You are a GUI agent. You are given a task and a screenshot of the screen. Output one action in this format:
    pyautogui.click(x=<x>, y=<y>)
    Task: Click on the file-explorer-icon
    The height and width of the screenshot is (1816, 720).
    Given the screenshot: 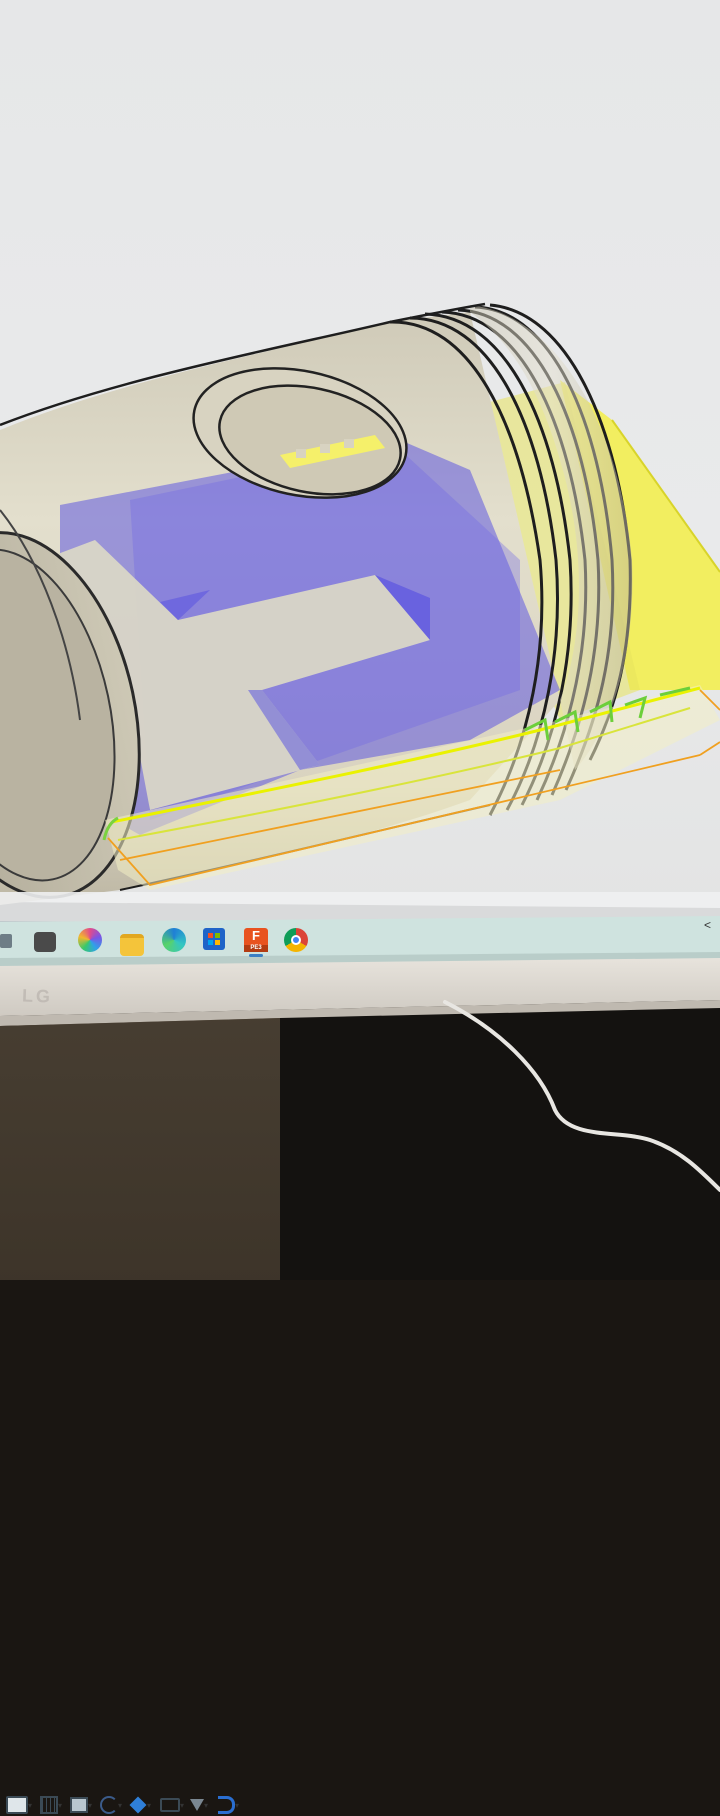 What is the action you would take?
    pyautogui.click(x=132, y=945)
    